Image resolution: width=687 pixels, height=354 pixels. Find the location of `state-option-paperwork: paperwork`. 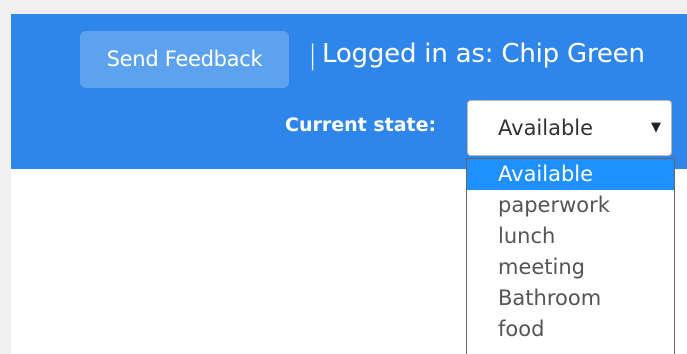

state-option-paperwork: paperwork is located at coordinates (570, 205).